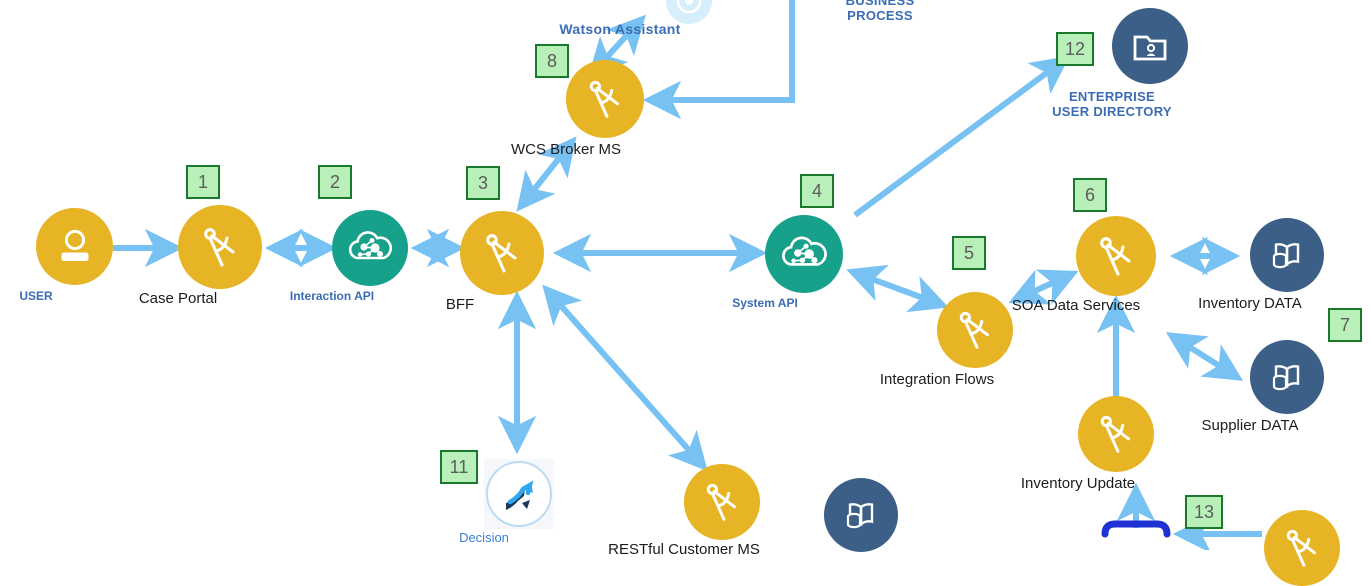 The height and width of the screenshot is (586, 1370). I want to click on event-ms-disc, so click(1302, 548).